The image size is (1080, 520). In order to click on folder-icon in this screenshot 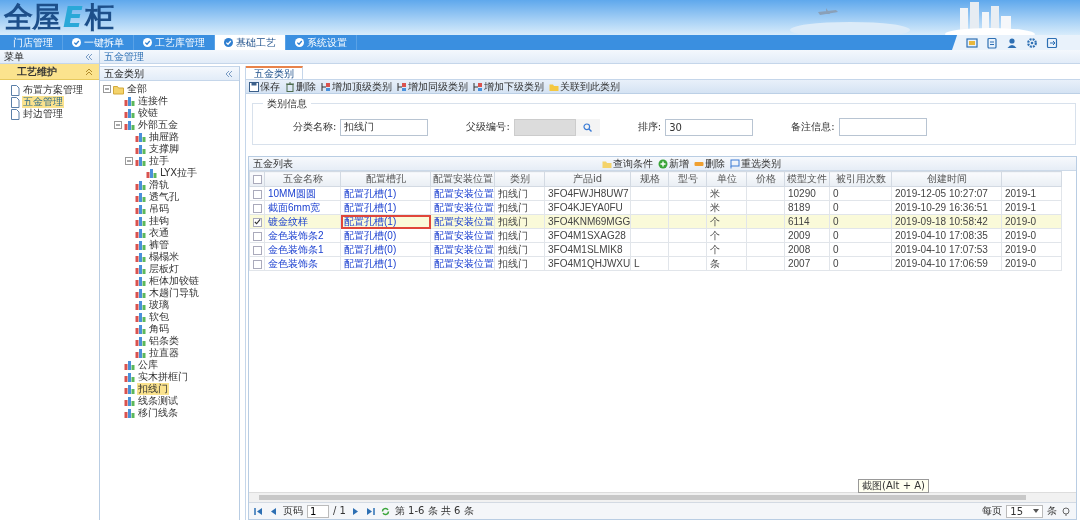, I will do `click(118, 89)`.